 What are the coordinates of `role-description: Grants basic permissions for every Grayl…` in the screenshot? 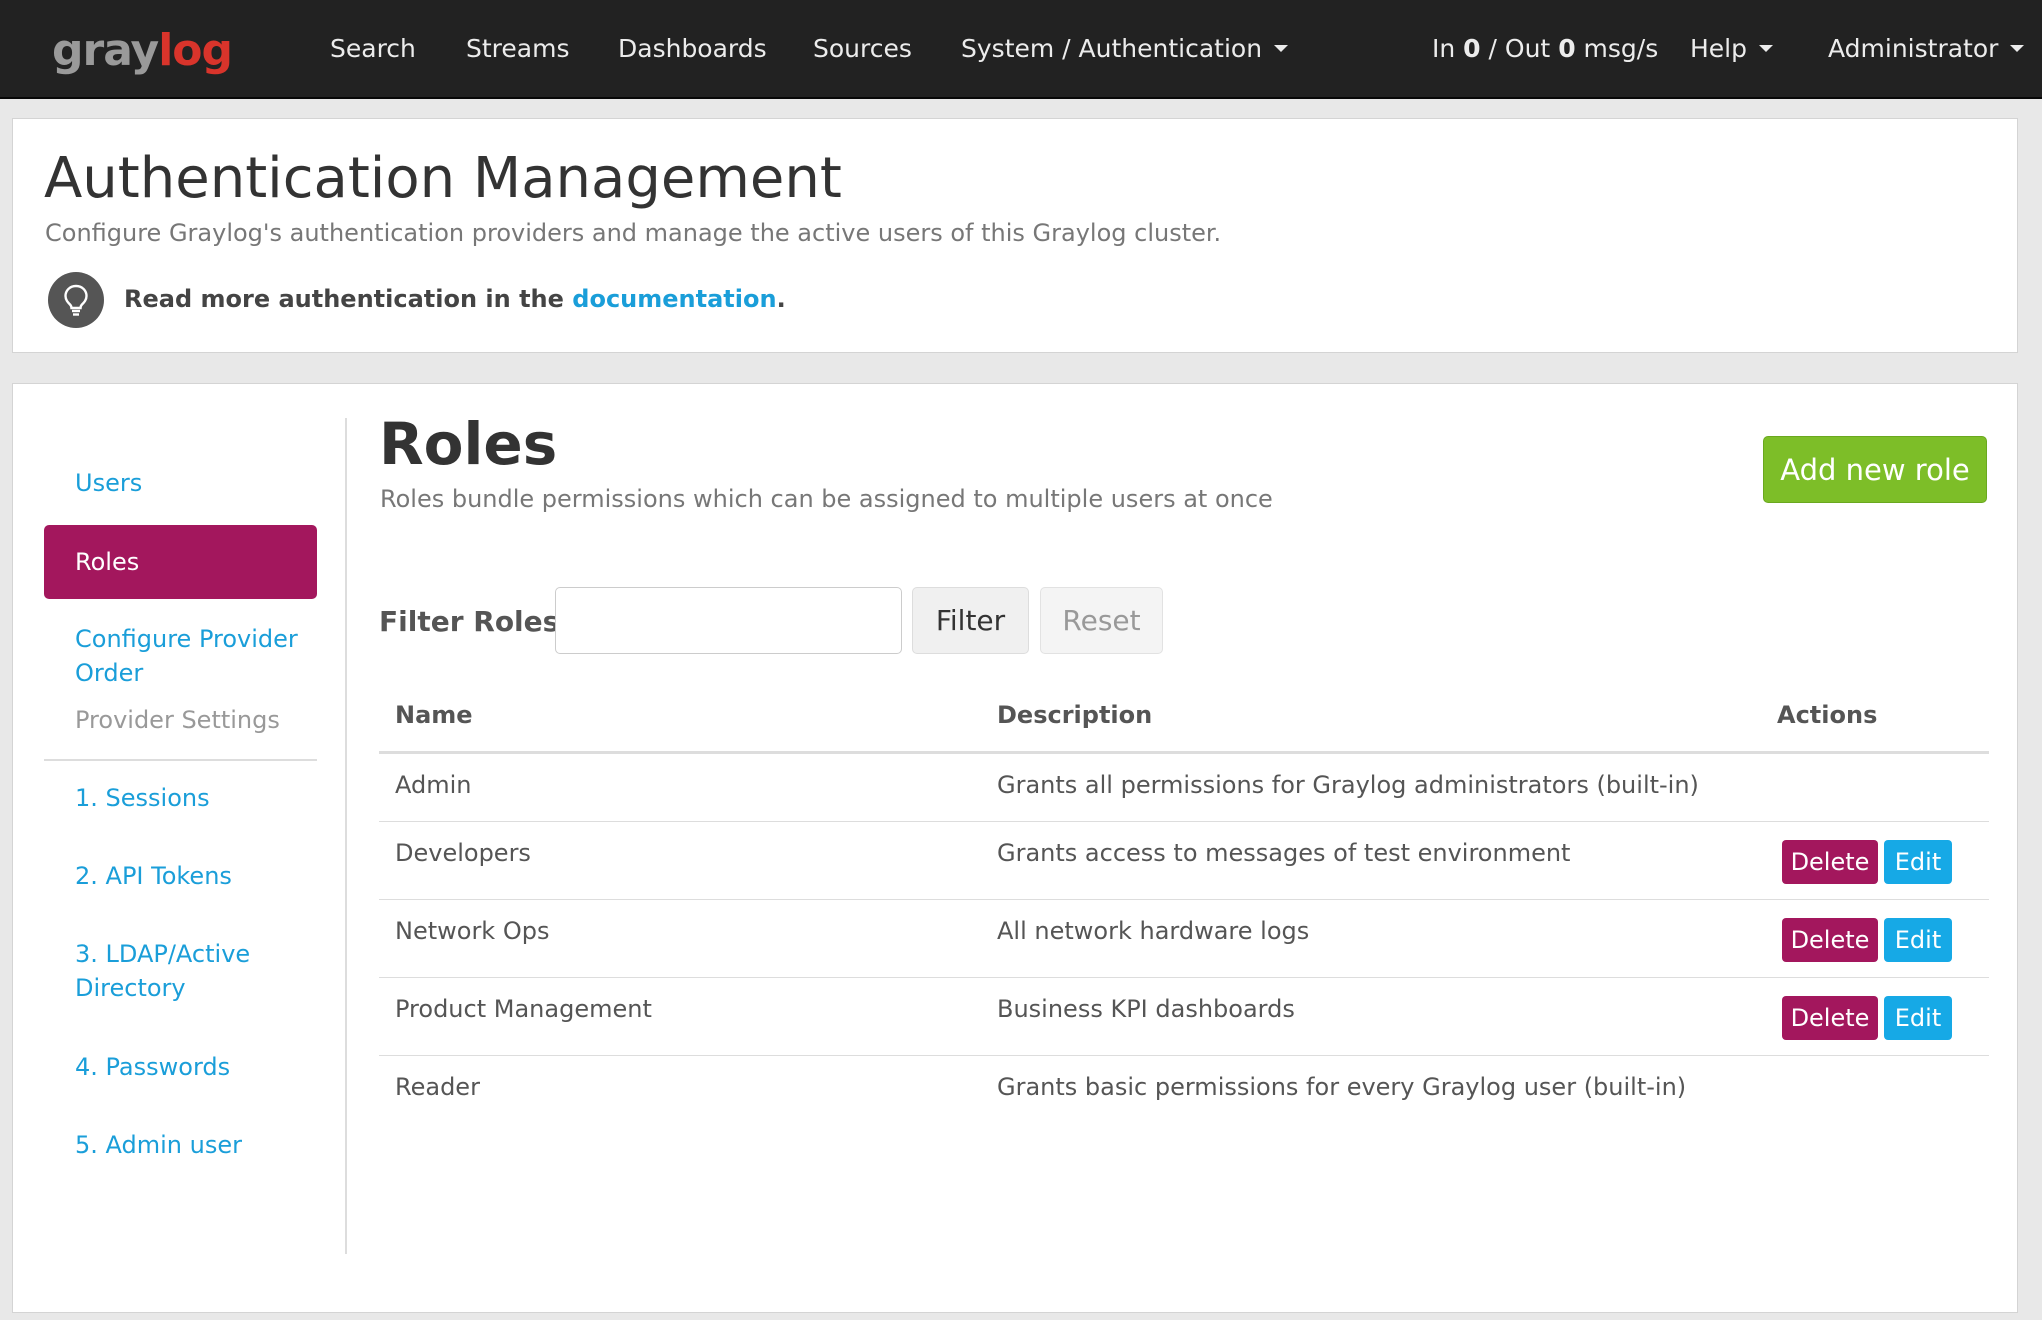 It's located at (1342, 1087).